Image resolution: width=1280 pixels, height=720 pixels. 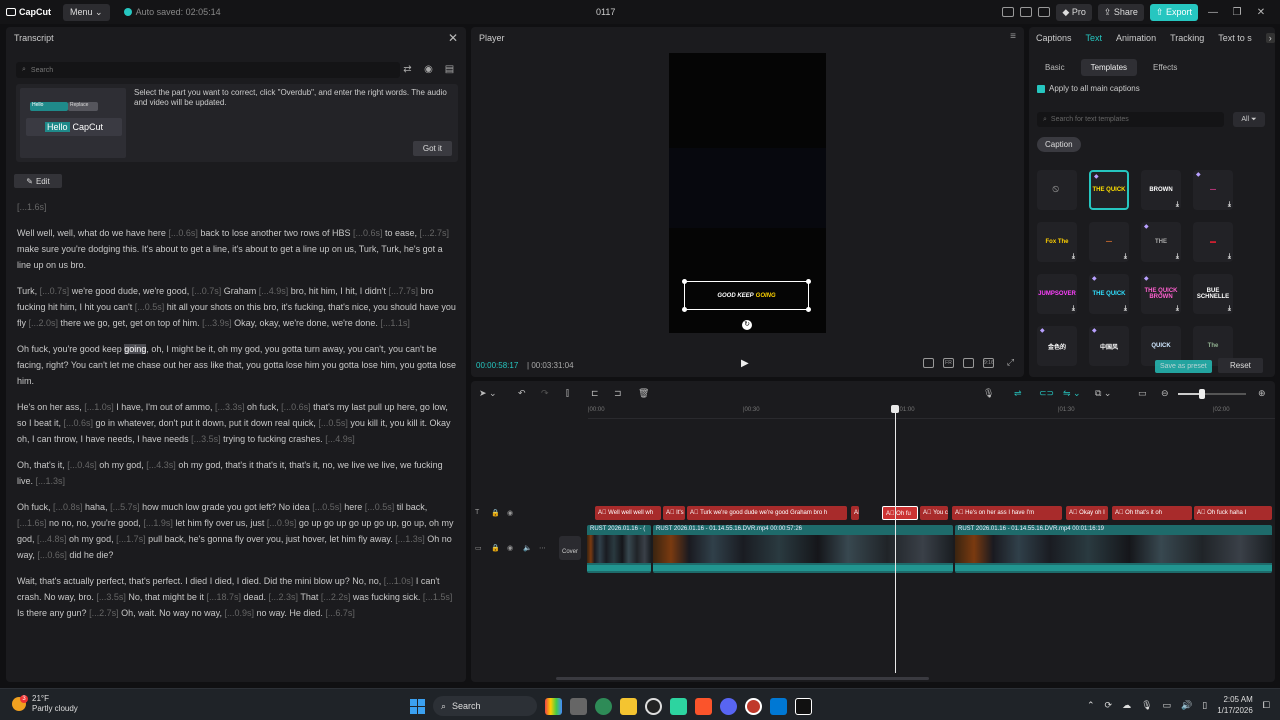 What do you see at coordinates (223, 597) in the screenshot?
I see `pause-marker: [...18.7s]` at bounding box center [223, 597].